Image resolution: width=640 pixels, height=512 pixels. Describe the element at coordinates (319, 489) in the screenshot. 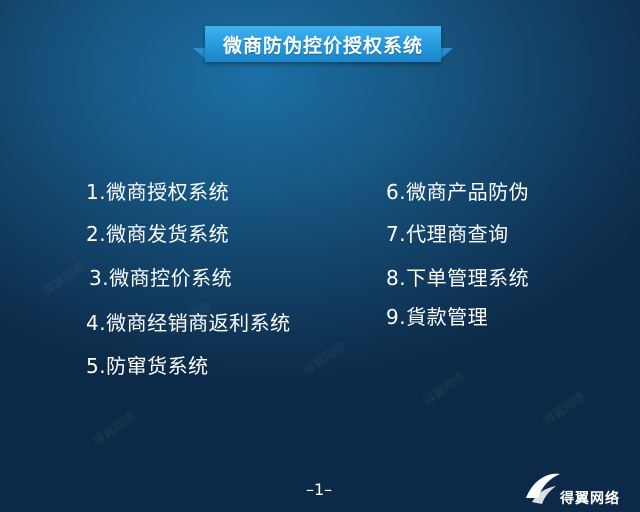

I see `page-number: –1–` at that location.